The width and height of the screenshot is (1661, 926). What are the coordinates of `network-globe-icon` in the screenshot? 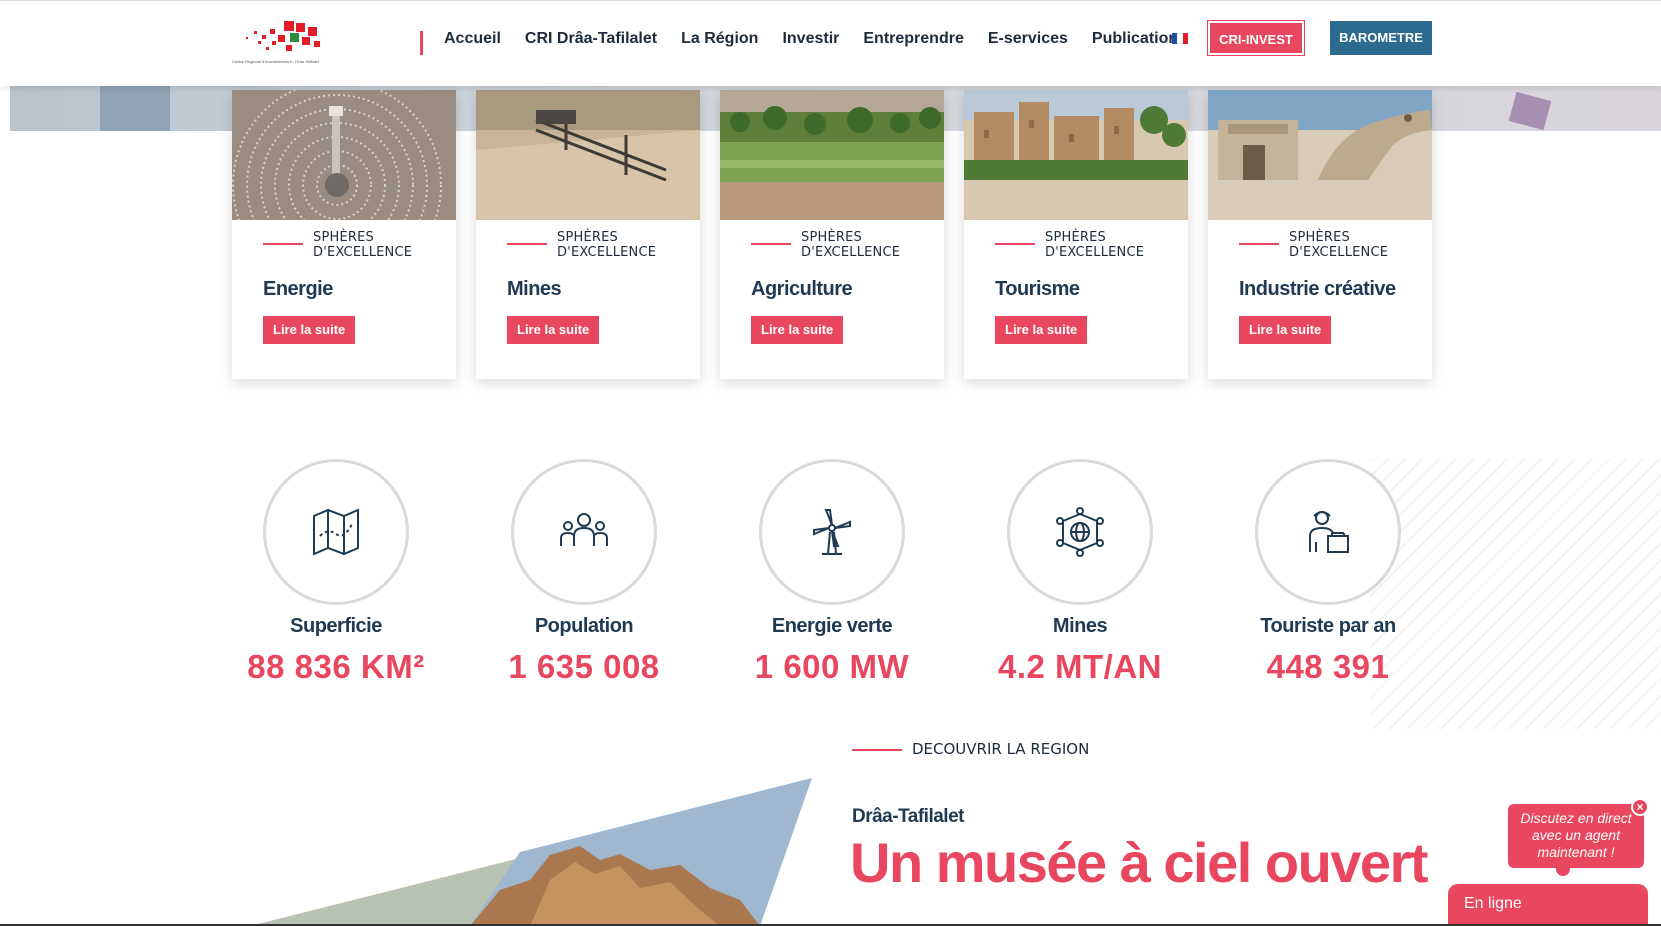 It's located at (1080, 532).